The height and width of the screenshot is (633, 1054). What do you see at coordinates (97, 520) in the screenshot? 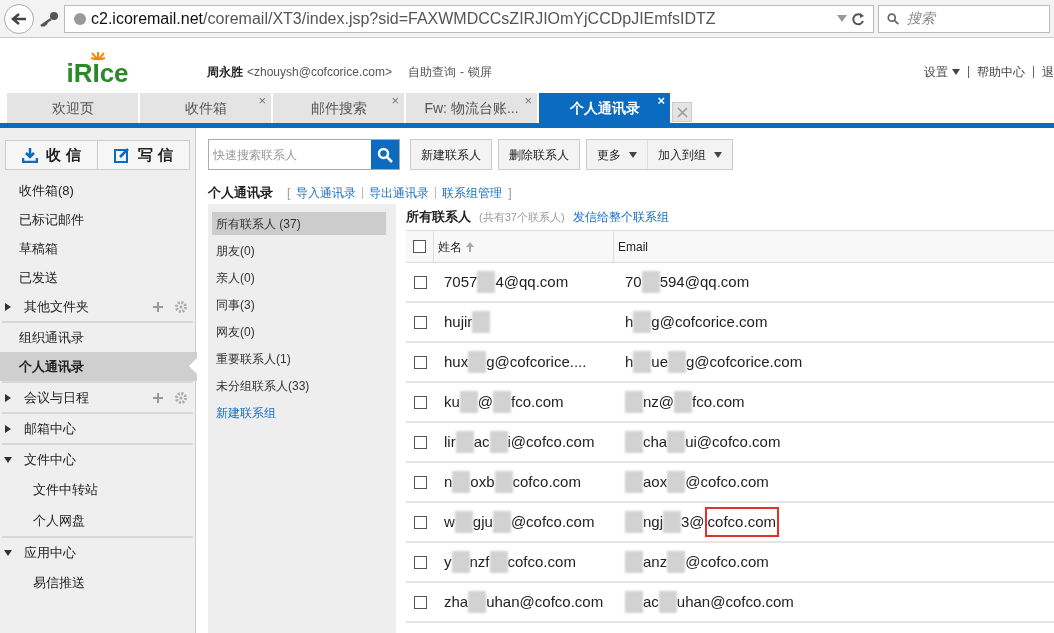
I see `sidebar-subitem: 个人网盘` at bounding box center [97, 520].